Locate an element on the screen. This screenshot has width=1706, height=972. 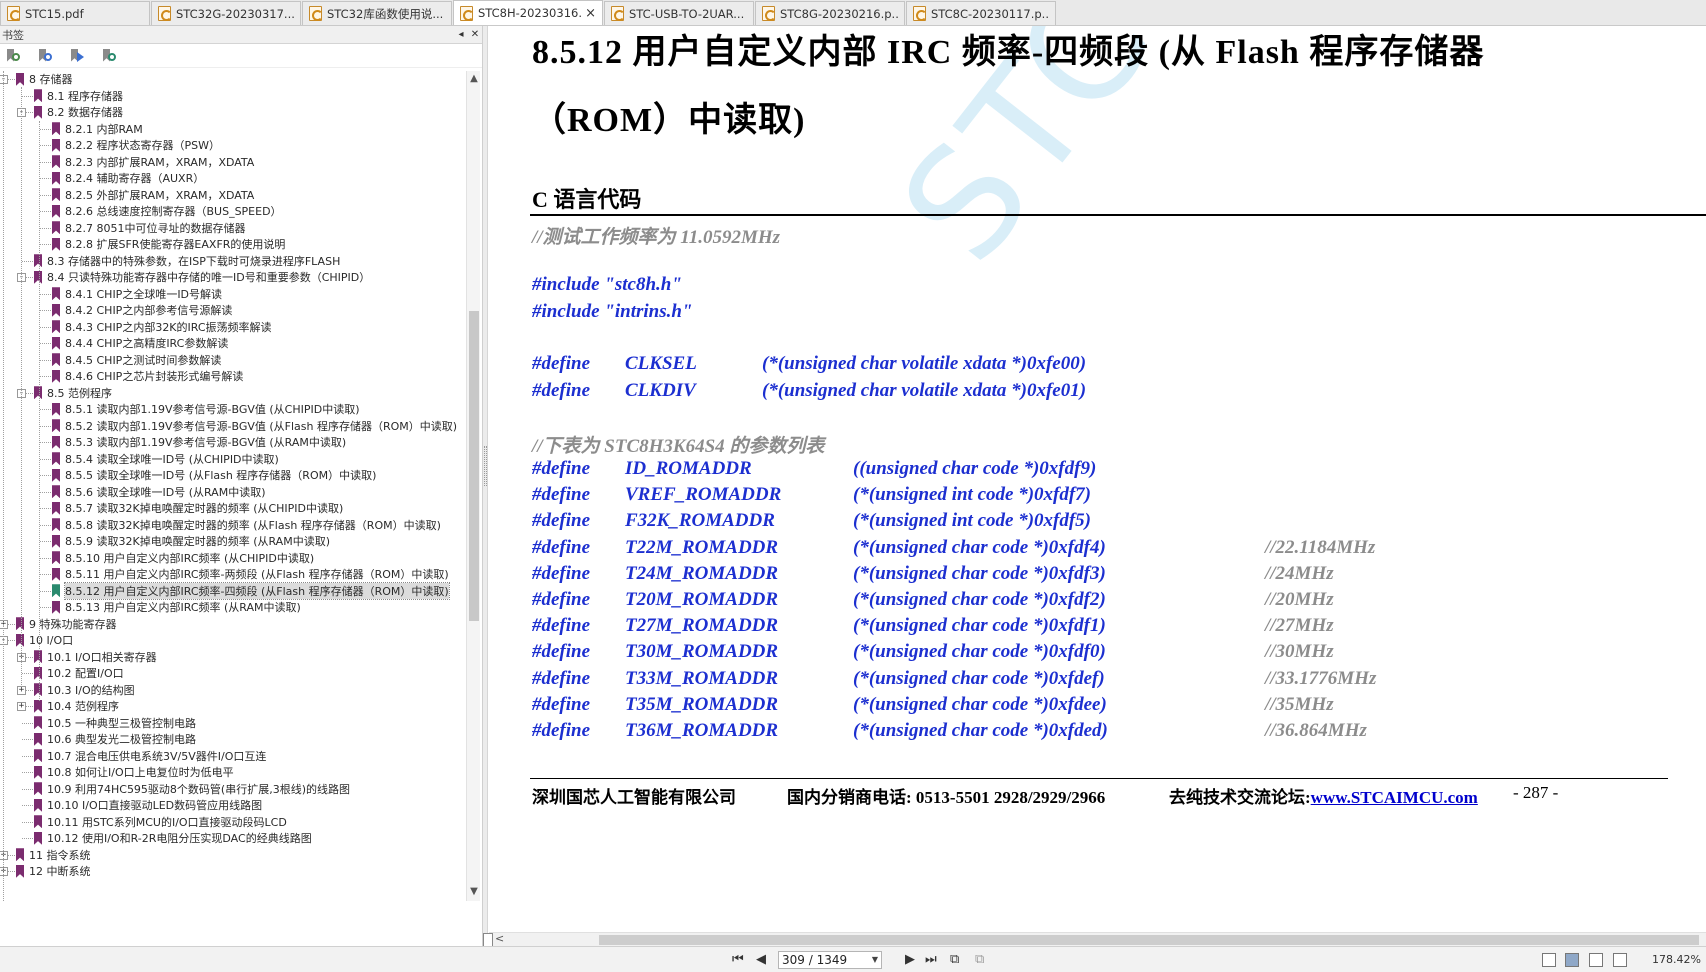
bookmark-item: 8.4.2 CHIP之内部参考信号源解读 is located at coordinates (142, 310).